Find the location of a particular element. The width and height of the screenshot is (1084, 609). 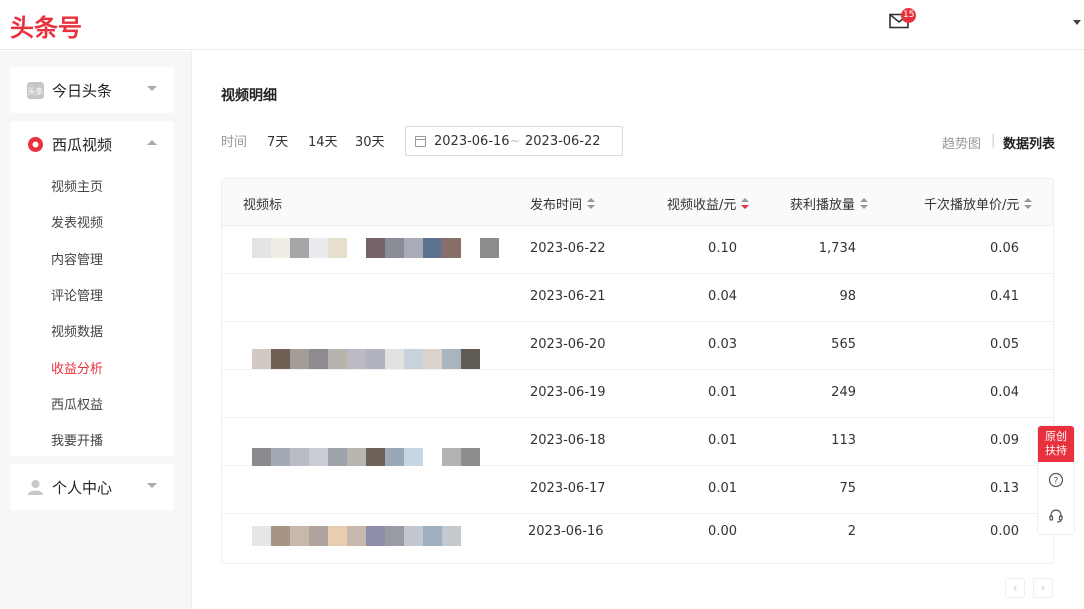

table-row: 2023-06-18 0.01 113 0.09 is located at coordinates (637, 443).